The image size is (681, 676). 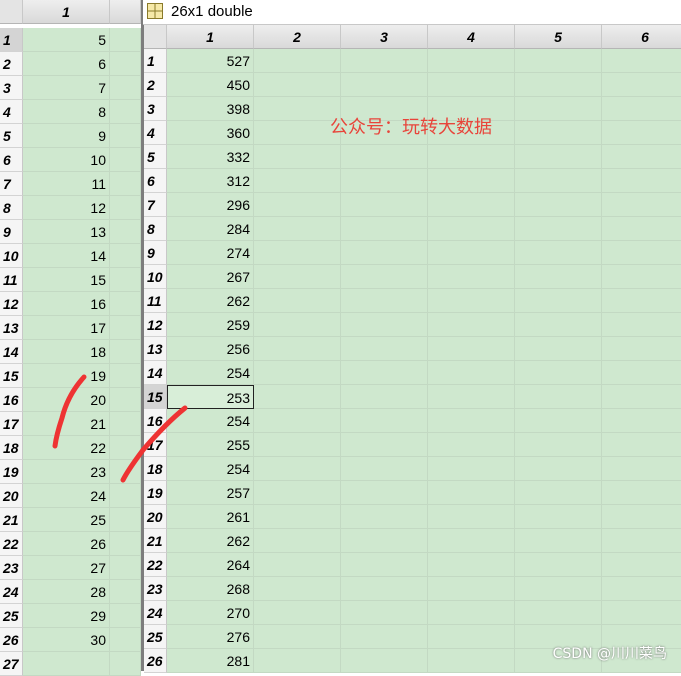 What do you see at coordinates (210, 397) in the screenshot?
I see `right-cell: 253` at bounding box center [210, 397].